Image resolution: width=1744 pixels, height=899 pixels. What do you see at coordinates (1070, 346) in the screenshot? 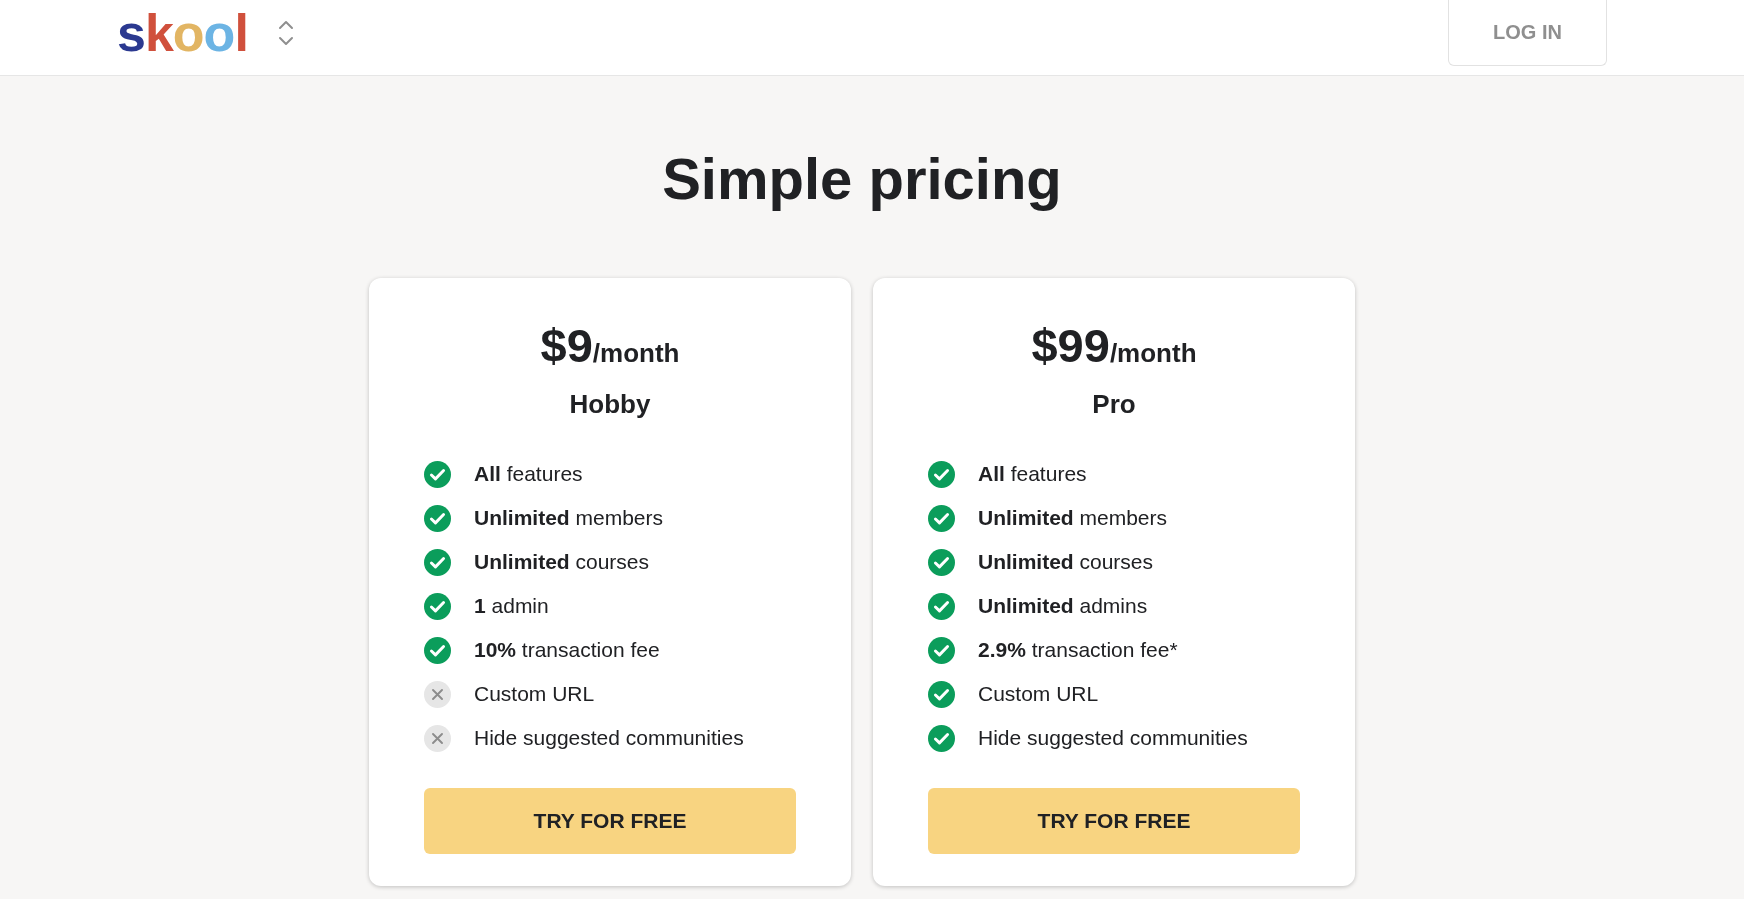
I see `plan-price: $99` at bounding box center [1070, 346].